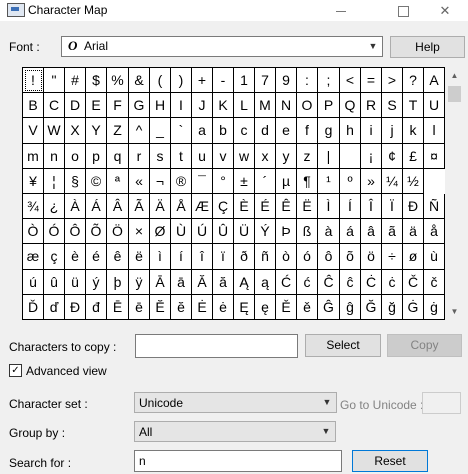 Image resolution: width=468 pixels, height=474 pixels. What do you see at coordinates (96, 257) in the screenshot?
I see `char-cell: é` at bounding box center [96, 257].